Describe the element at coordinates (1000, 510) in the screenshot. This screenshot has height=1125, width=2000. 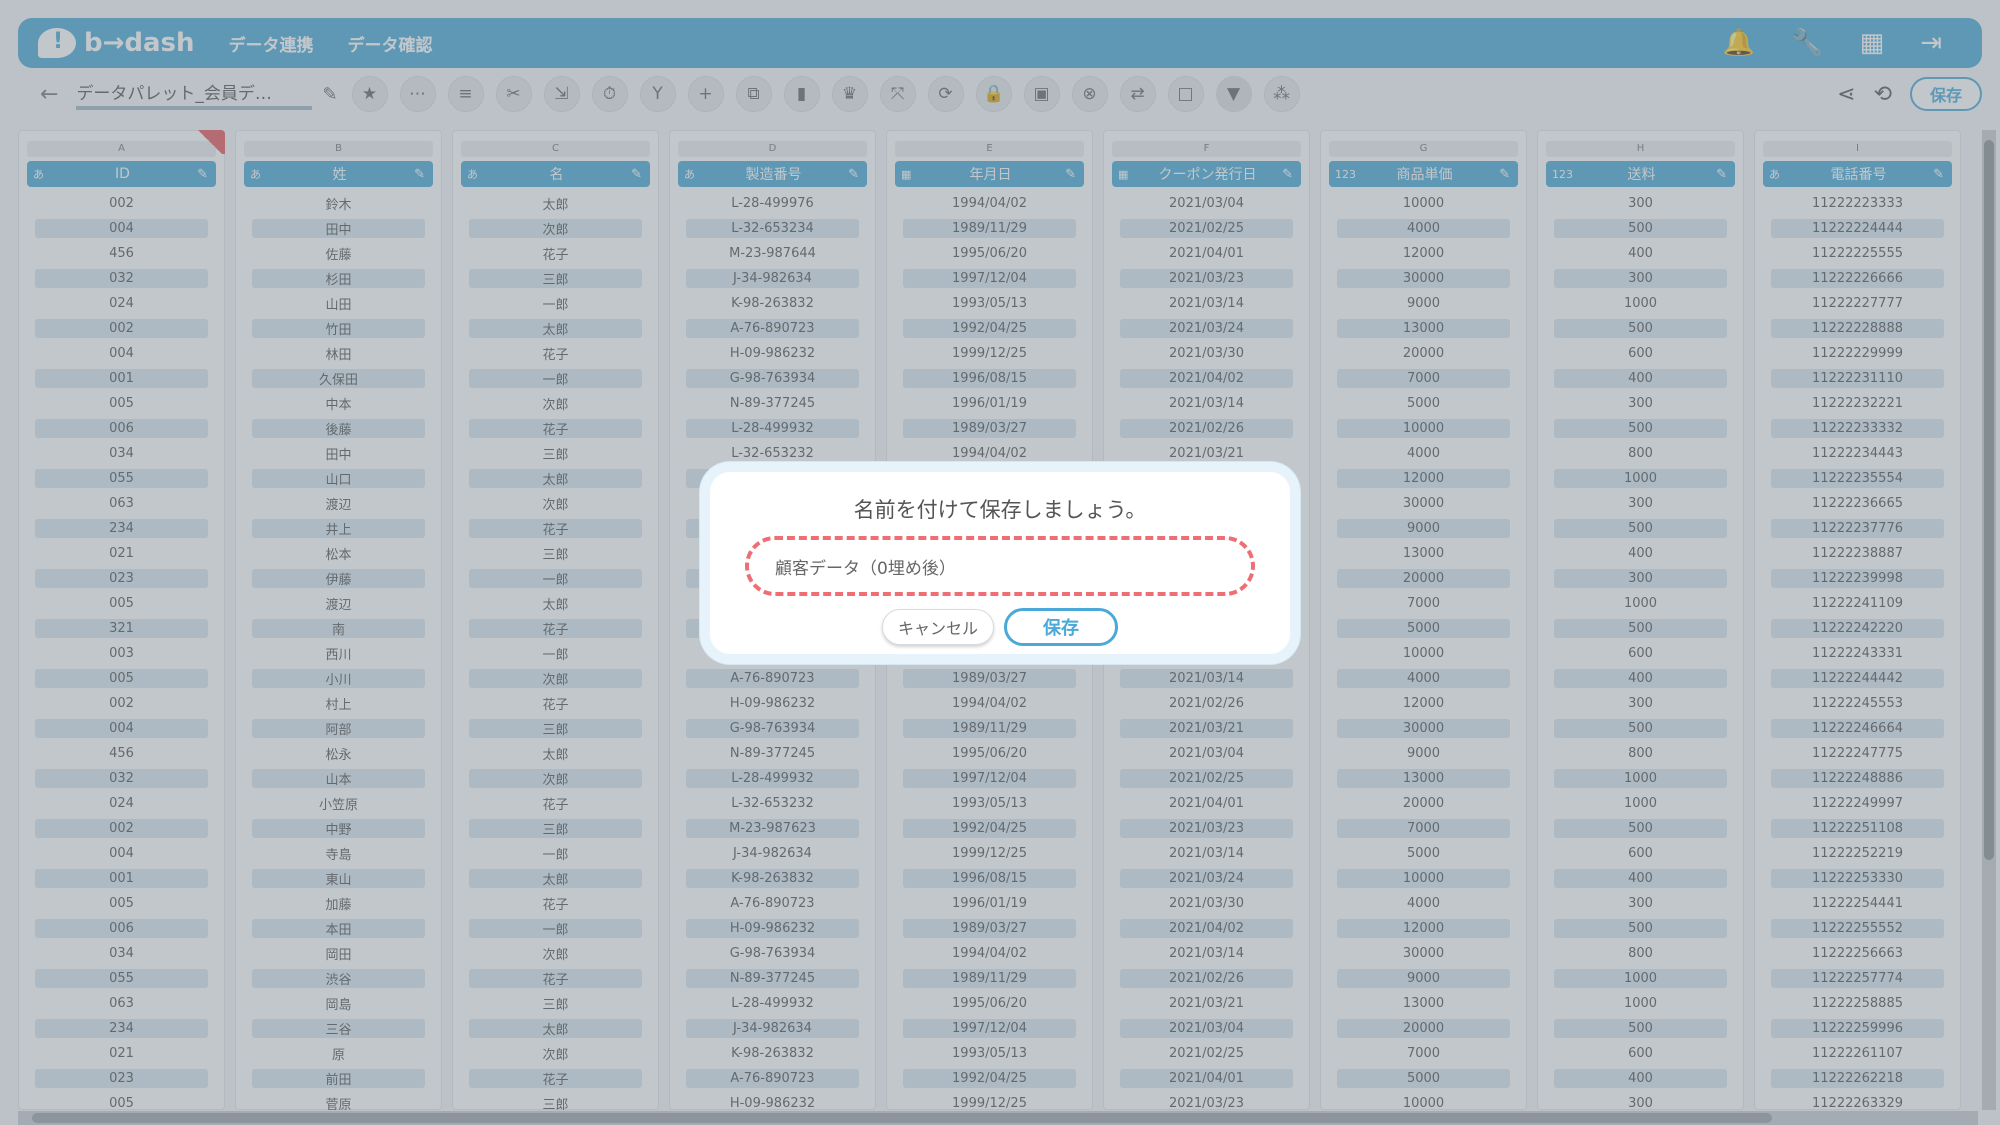
I see `dialog-title: 名前を付けて保存しましょう。` at that location.